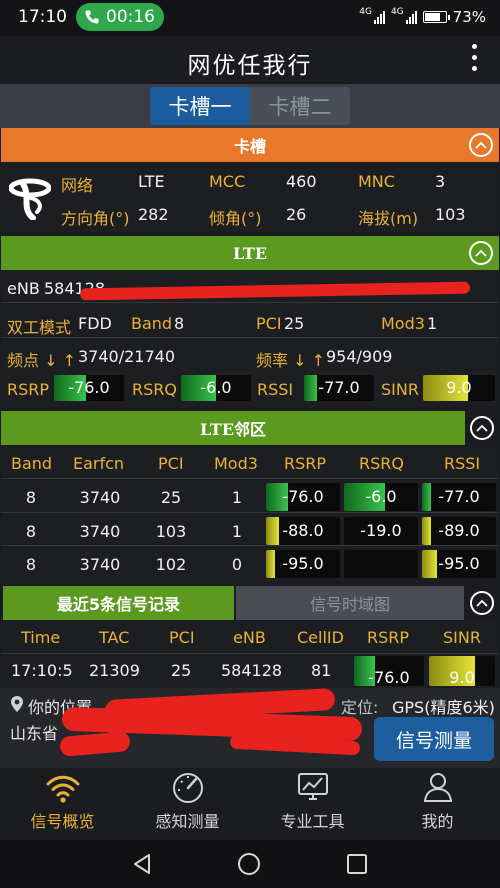  What do you see at coordinates (475, 60) in the screenshot?
I see `more-options-icon` at bounding box center [475, 60].